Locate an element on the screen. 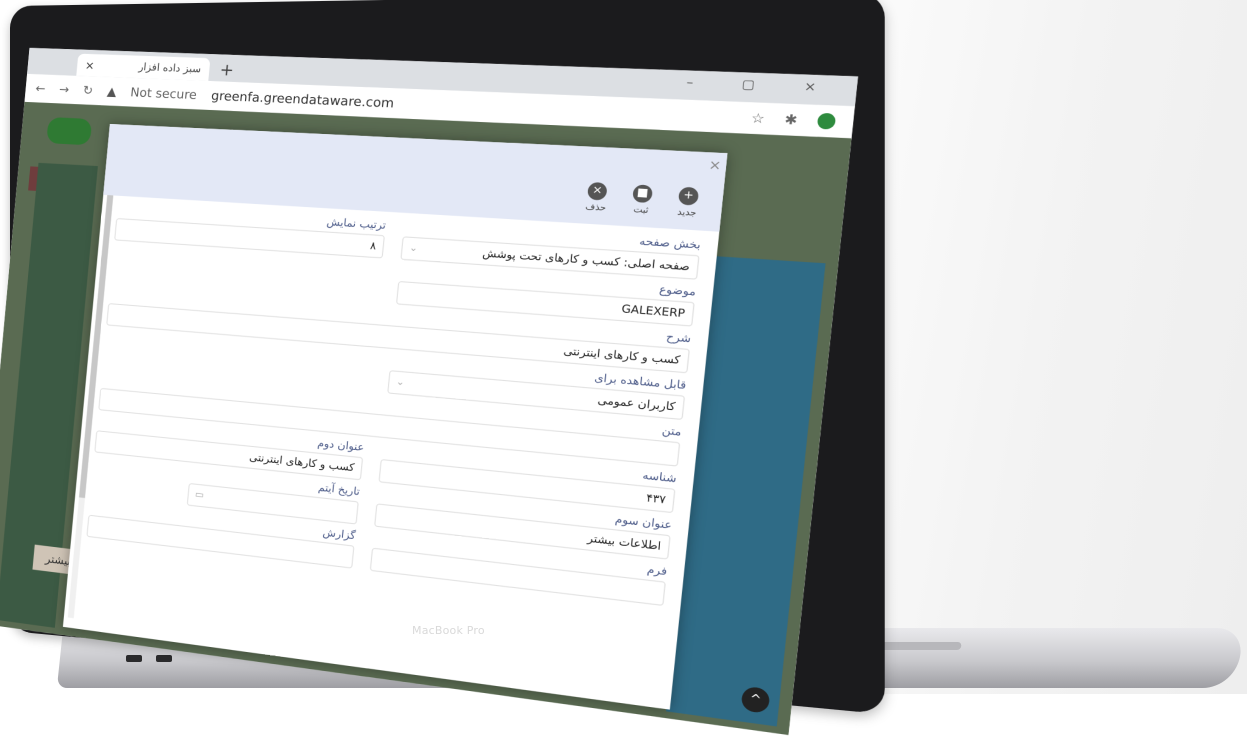 The height and width of the screenshot is (745, 1247). tab-close-icon: × is located at coordinates (90, 64).